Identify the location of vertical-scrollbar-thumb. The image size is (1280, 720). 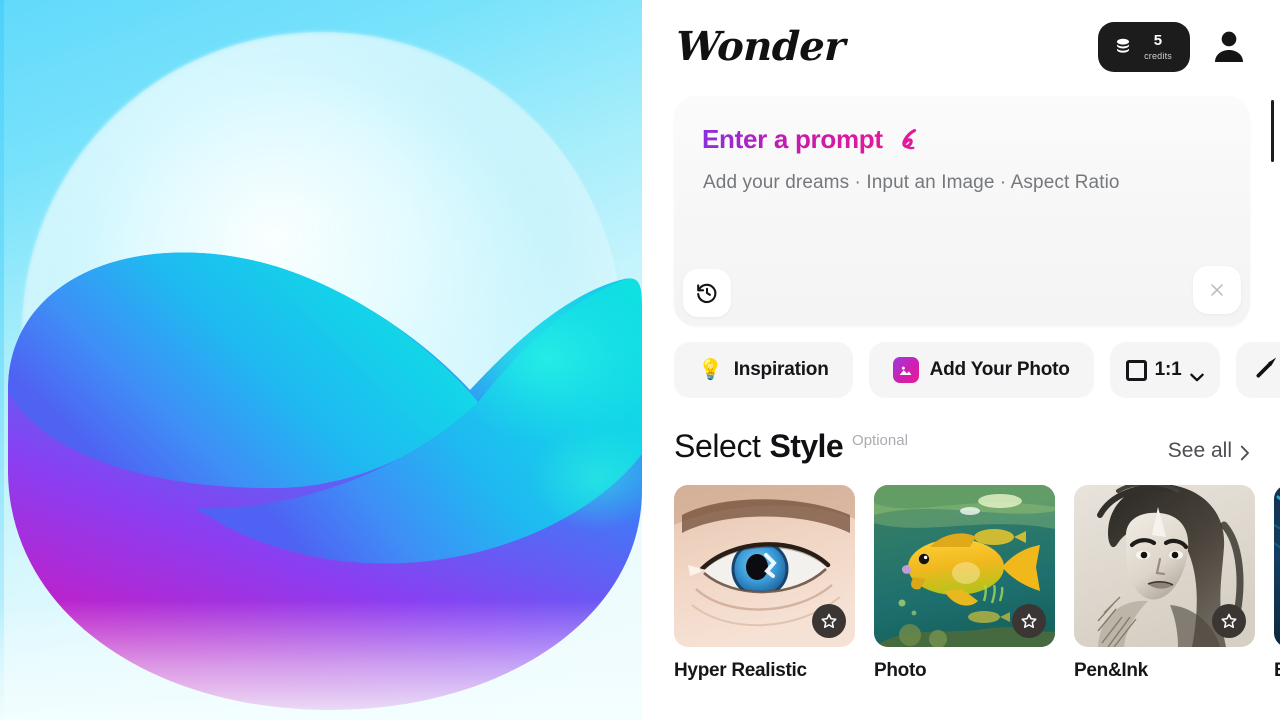
(1272, 131).